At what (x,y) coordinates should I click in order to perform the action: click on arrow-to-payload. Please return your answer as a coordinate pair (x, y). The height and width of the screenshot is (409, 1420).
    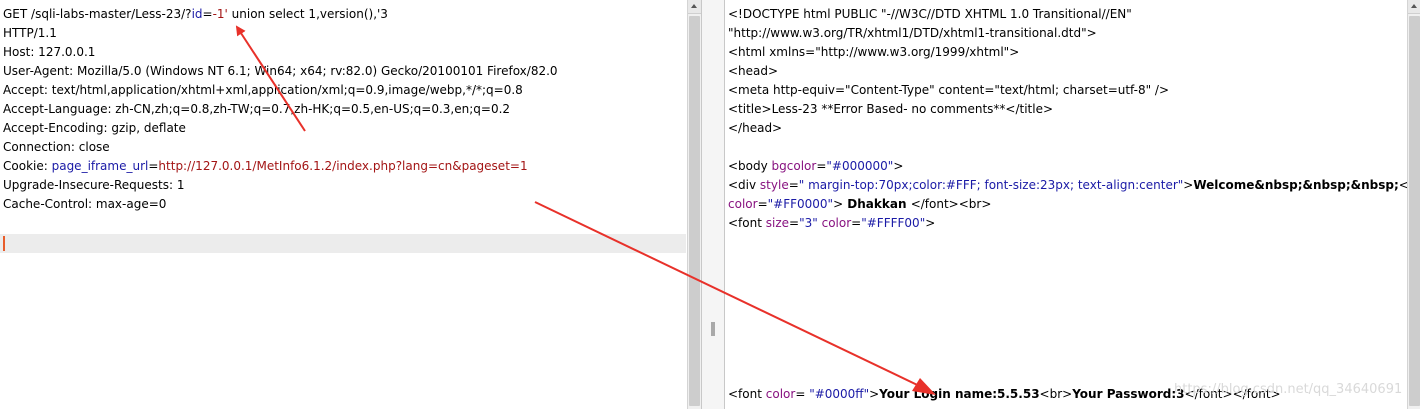
    Looking at the image, I should click on (270, 78).